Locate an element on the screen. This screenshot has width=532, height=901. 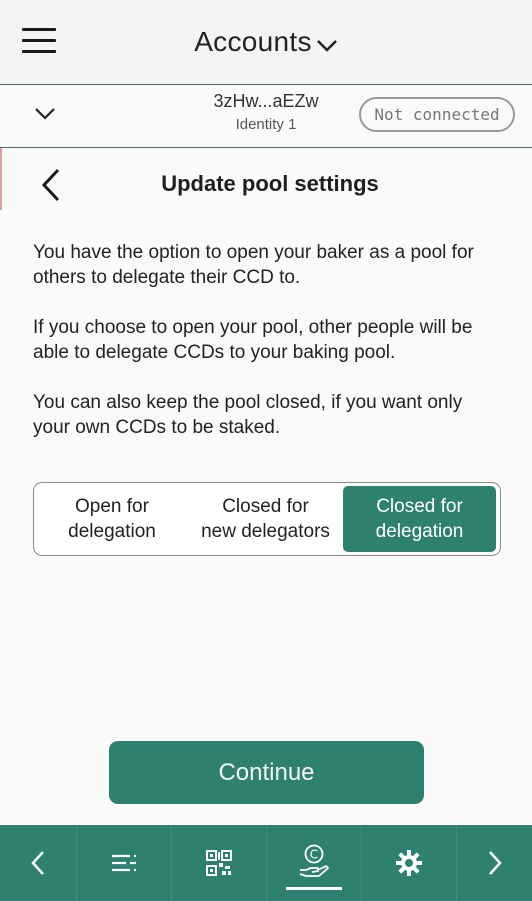
nav-next-button is located at coordinates (494, 863).